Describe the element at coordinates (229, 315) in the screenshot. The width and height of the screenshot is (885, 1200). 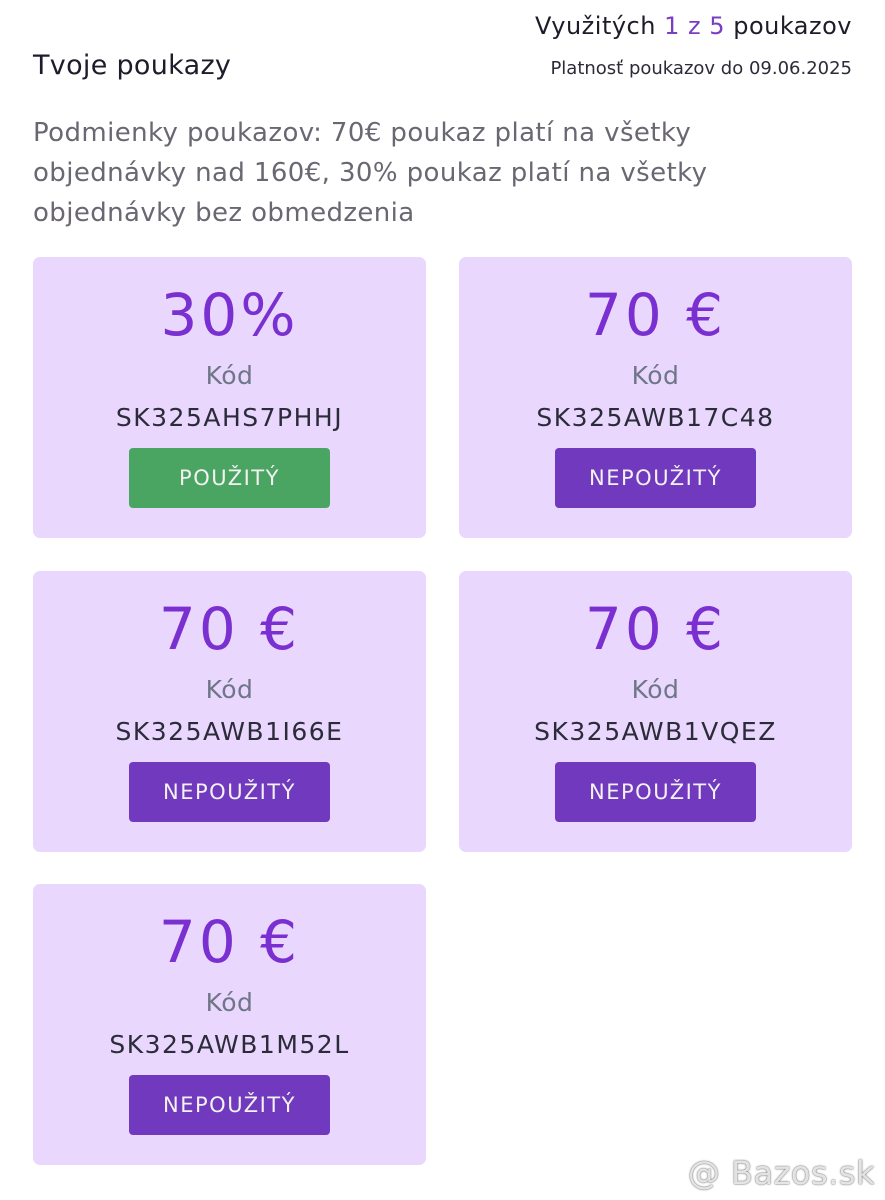
I see `voucher-value: 30%` at that location.